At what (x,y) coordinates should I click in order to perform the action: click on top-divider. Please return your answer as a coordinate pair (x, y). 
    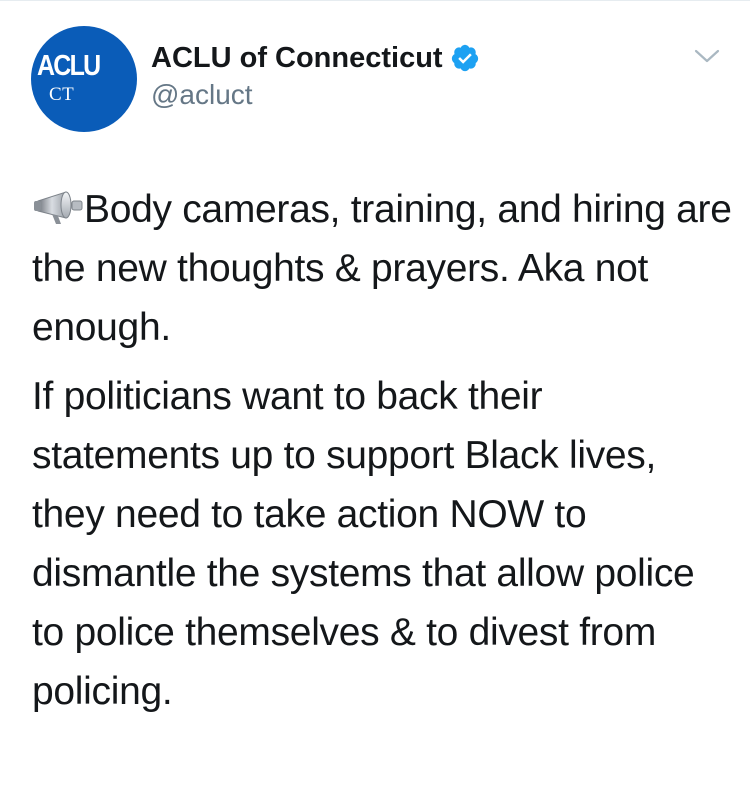
    Looking at the image, I should click on (375, 0).